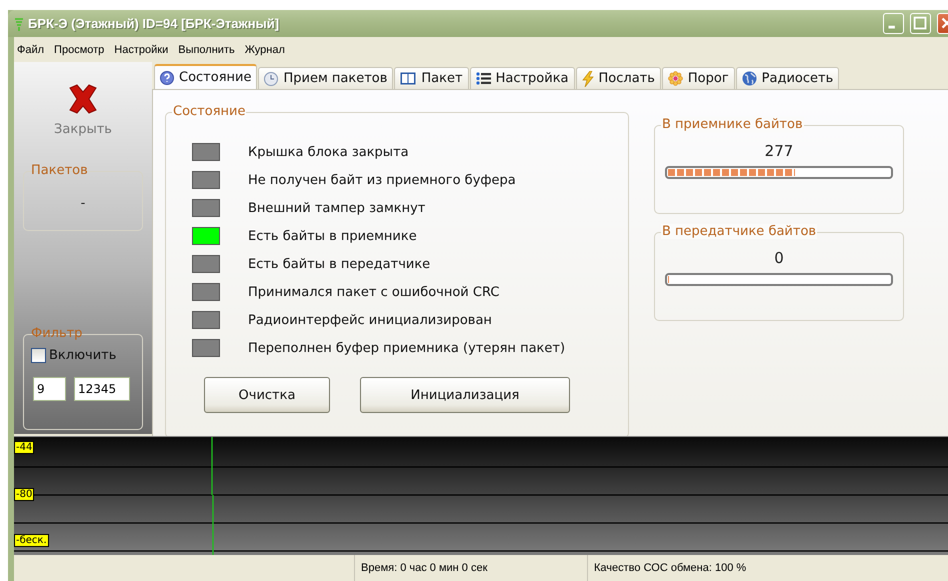 The height and width of the screenshot is (581, 948). What do you see at coordinates (328, 152) in the screenshot?
I see `indicator-label: Крышка блока закрыта` at bounding box center [328, 152].